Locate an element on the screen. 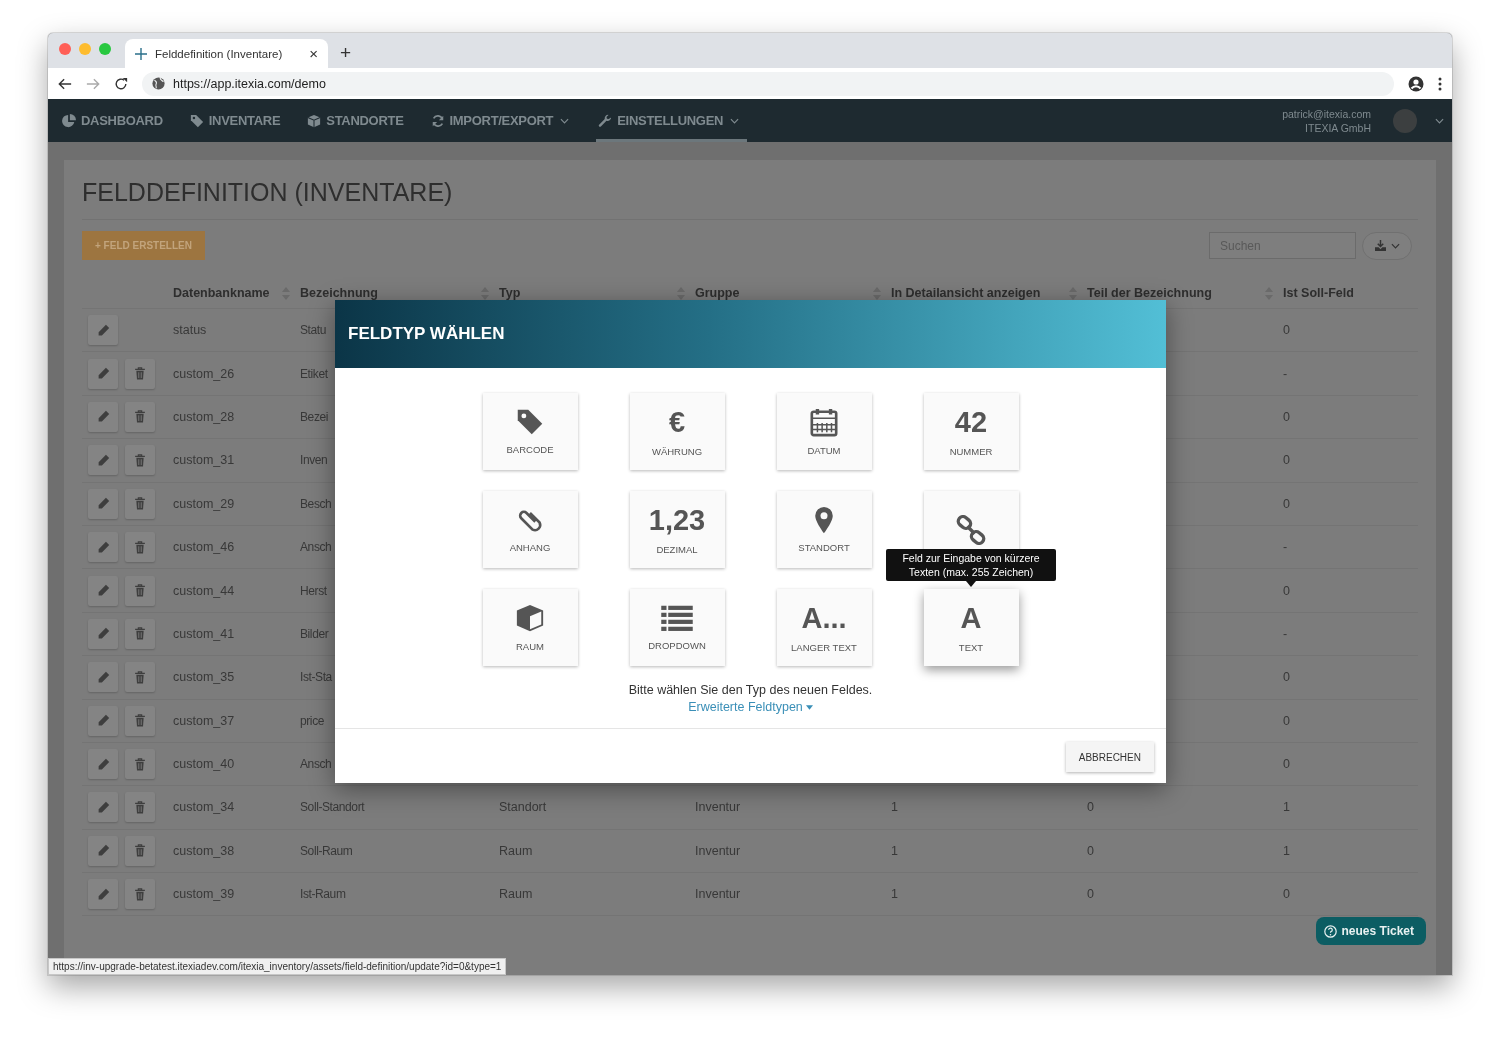  tile-symbol: € is located at coordinates (677, 422).